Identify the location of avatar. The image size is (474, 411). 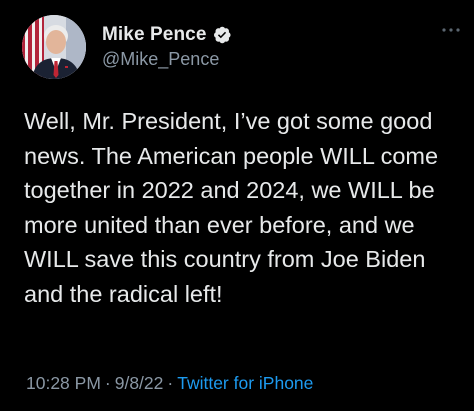
(54, 47).